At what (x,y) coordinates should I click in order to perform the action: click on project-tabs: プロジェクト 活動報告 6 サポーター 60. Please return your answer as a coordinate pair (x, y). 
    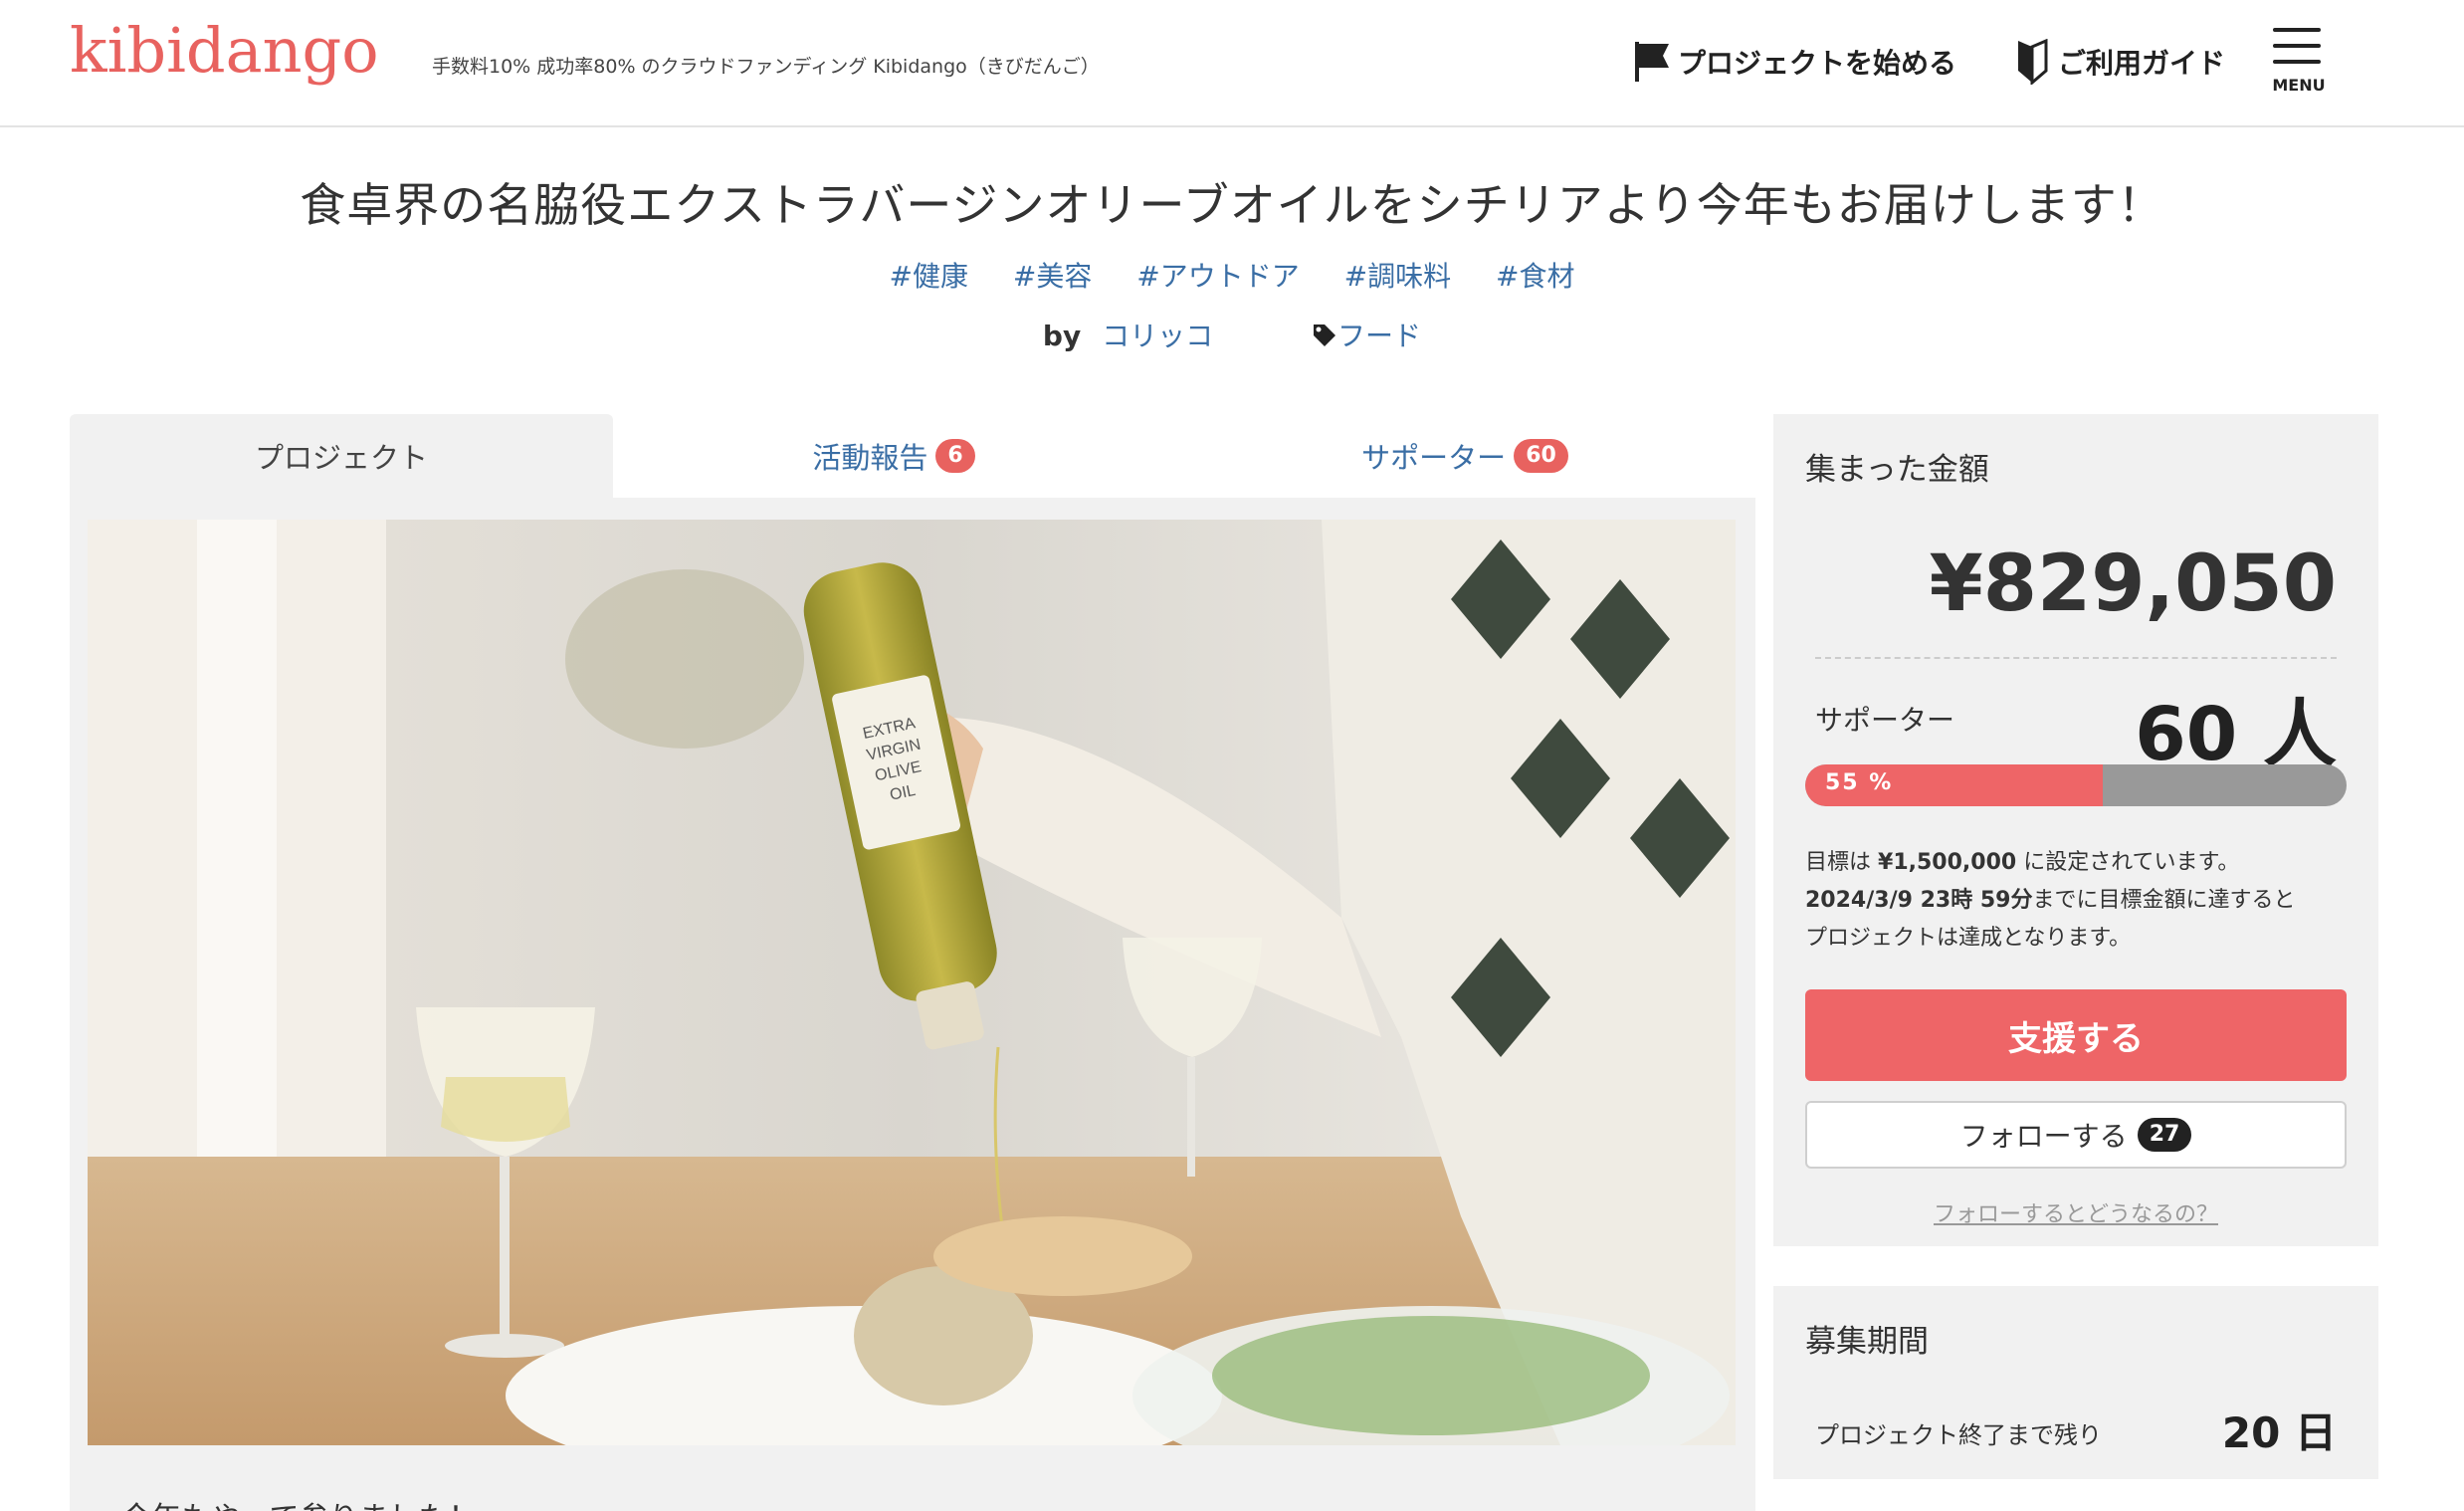
    Looking at the image, I should click on (913, 456).